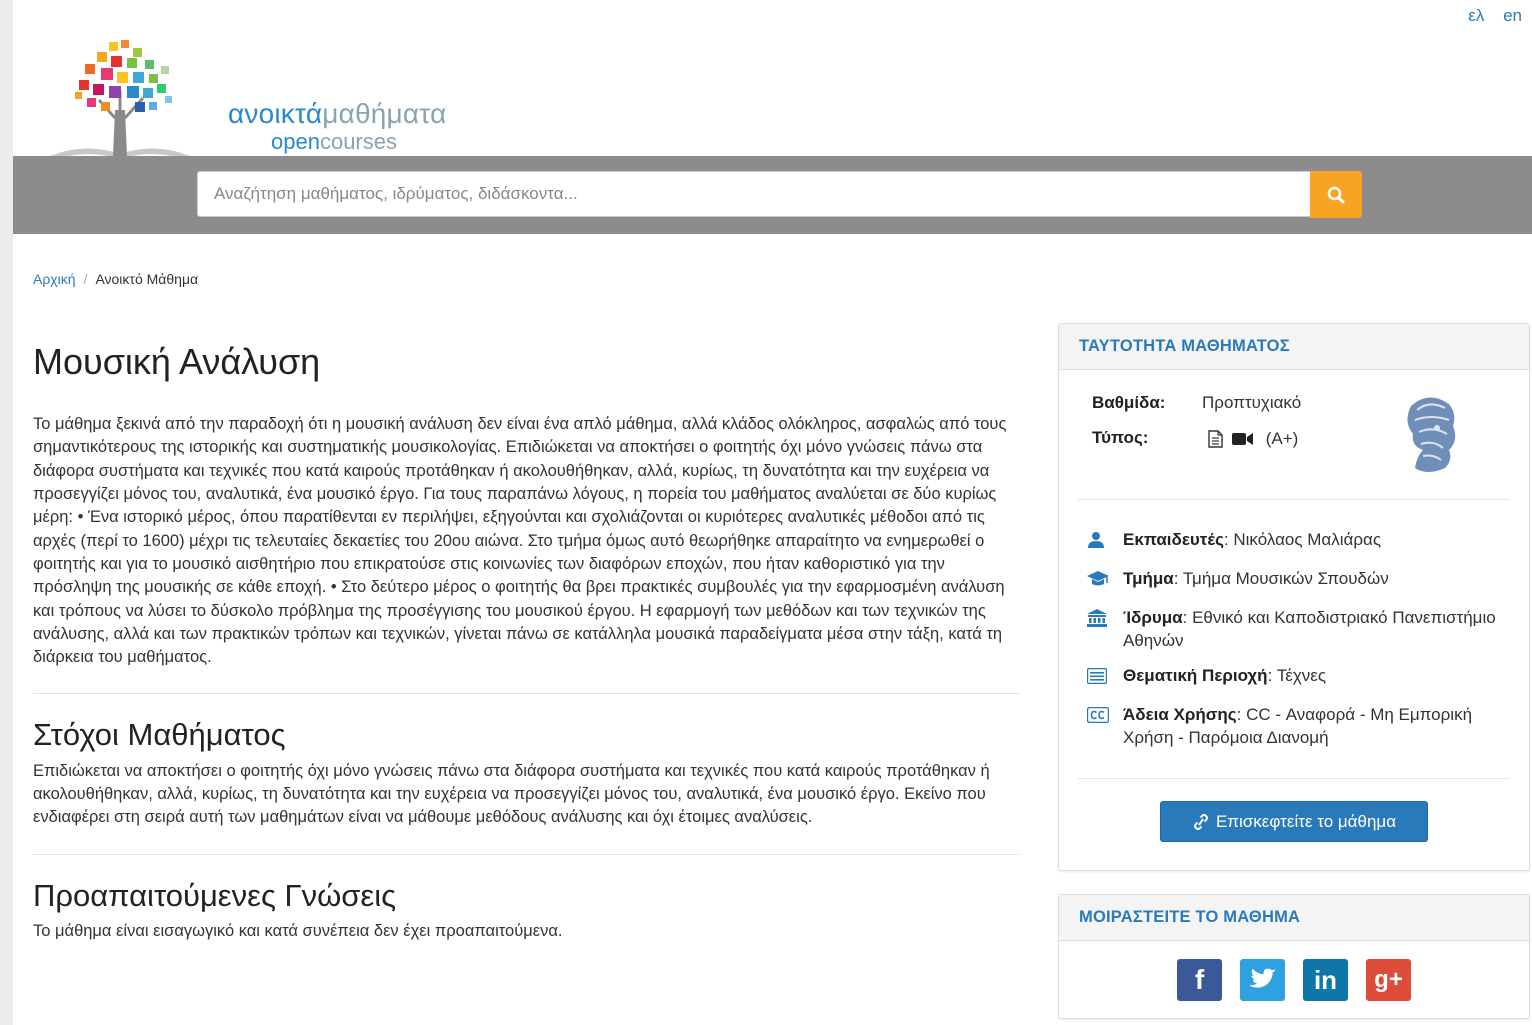 Image resolution: width=1532 pixels, height=1025 pixels. I want to click on search-bar, so click(772, 195).